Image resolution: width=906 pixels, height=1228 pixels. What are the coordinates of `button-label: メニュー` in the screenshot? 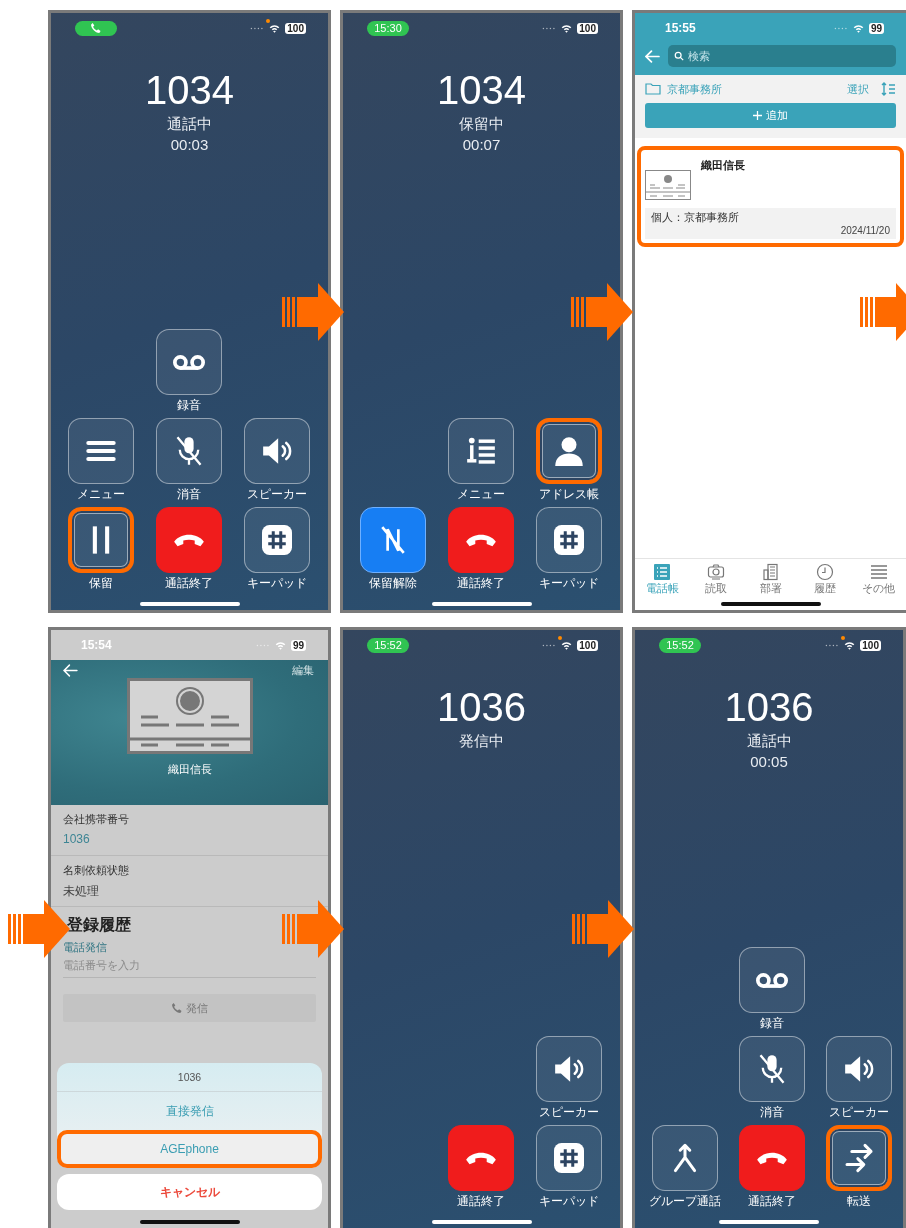 It's located at (101, 494).